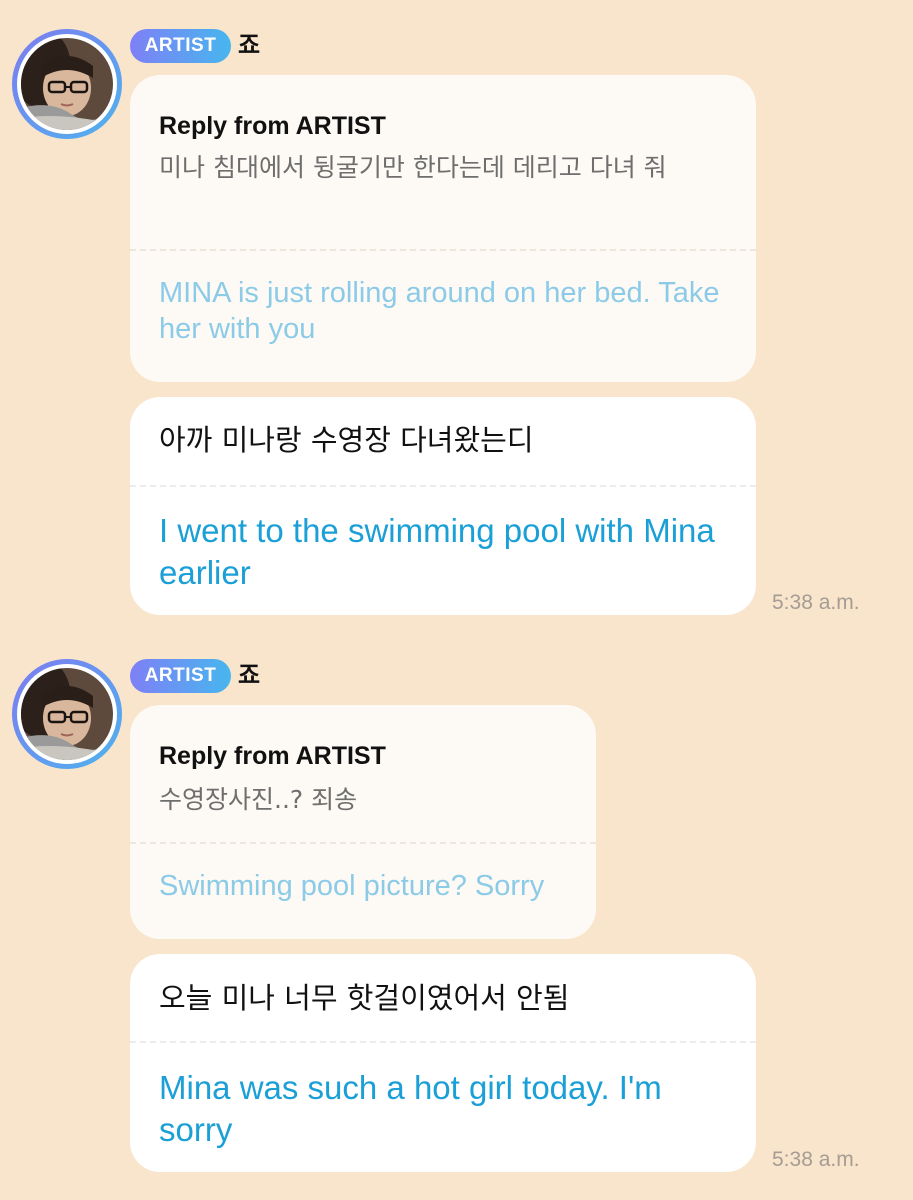  I want to click on reply-translation-text: Swimming pool picture? Sorry, so click(352, 886).